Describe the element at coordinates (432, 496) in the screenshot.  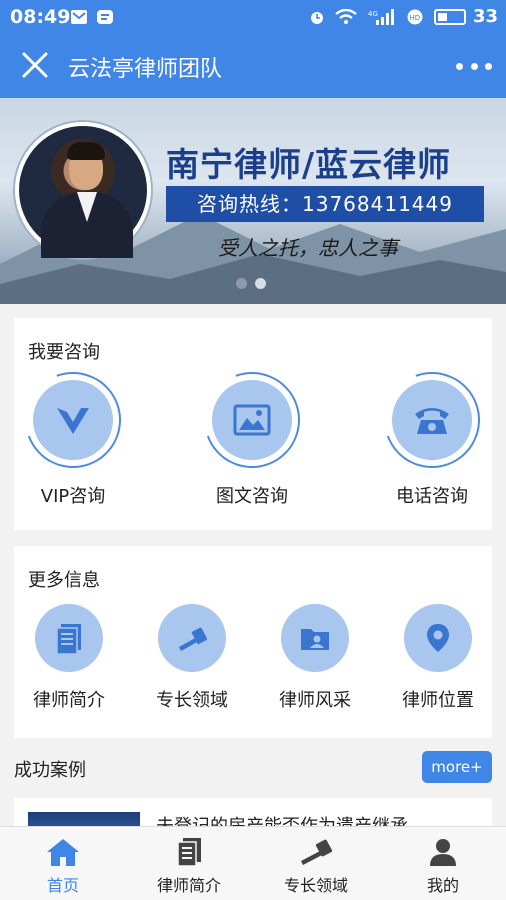
I see `phone-consult-label: 电话咨询` at that location.